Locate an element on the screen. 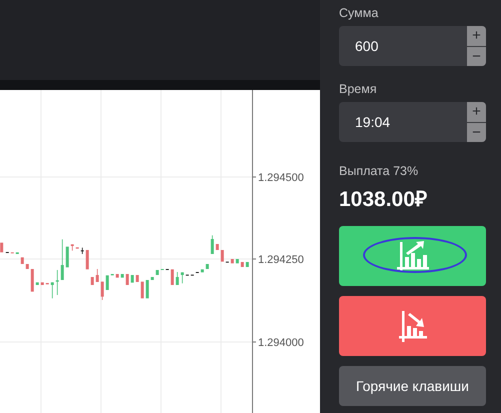 The height and width of the screenshot is (413, 501). chart-up-icon is located at coordinates (413, 256).